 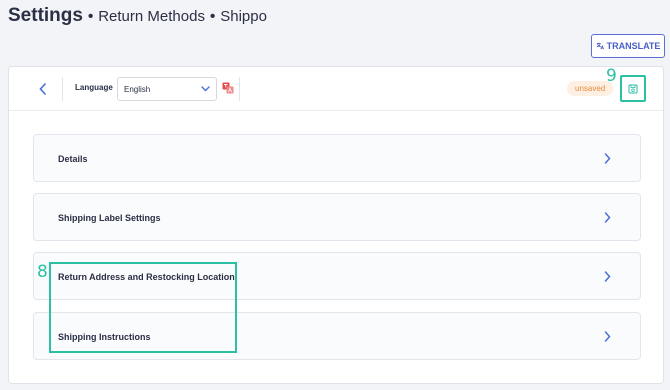 I want to click on save-icon, so click(x=633, y=88).